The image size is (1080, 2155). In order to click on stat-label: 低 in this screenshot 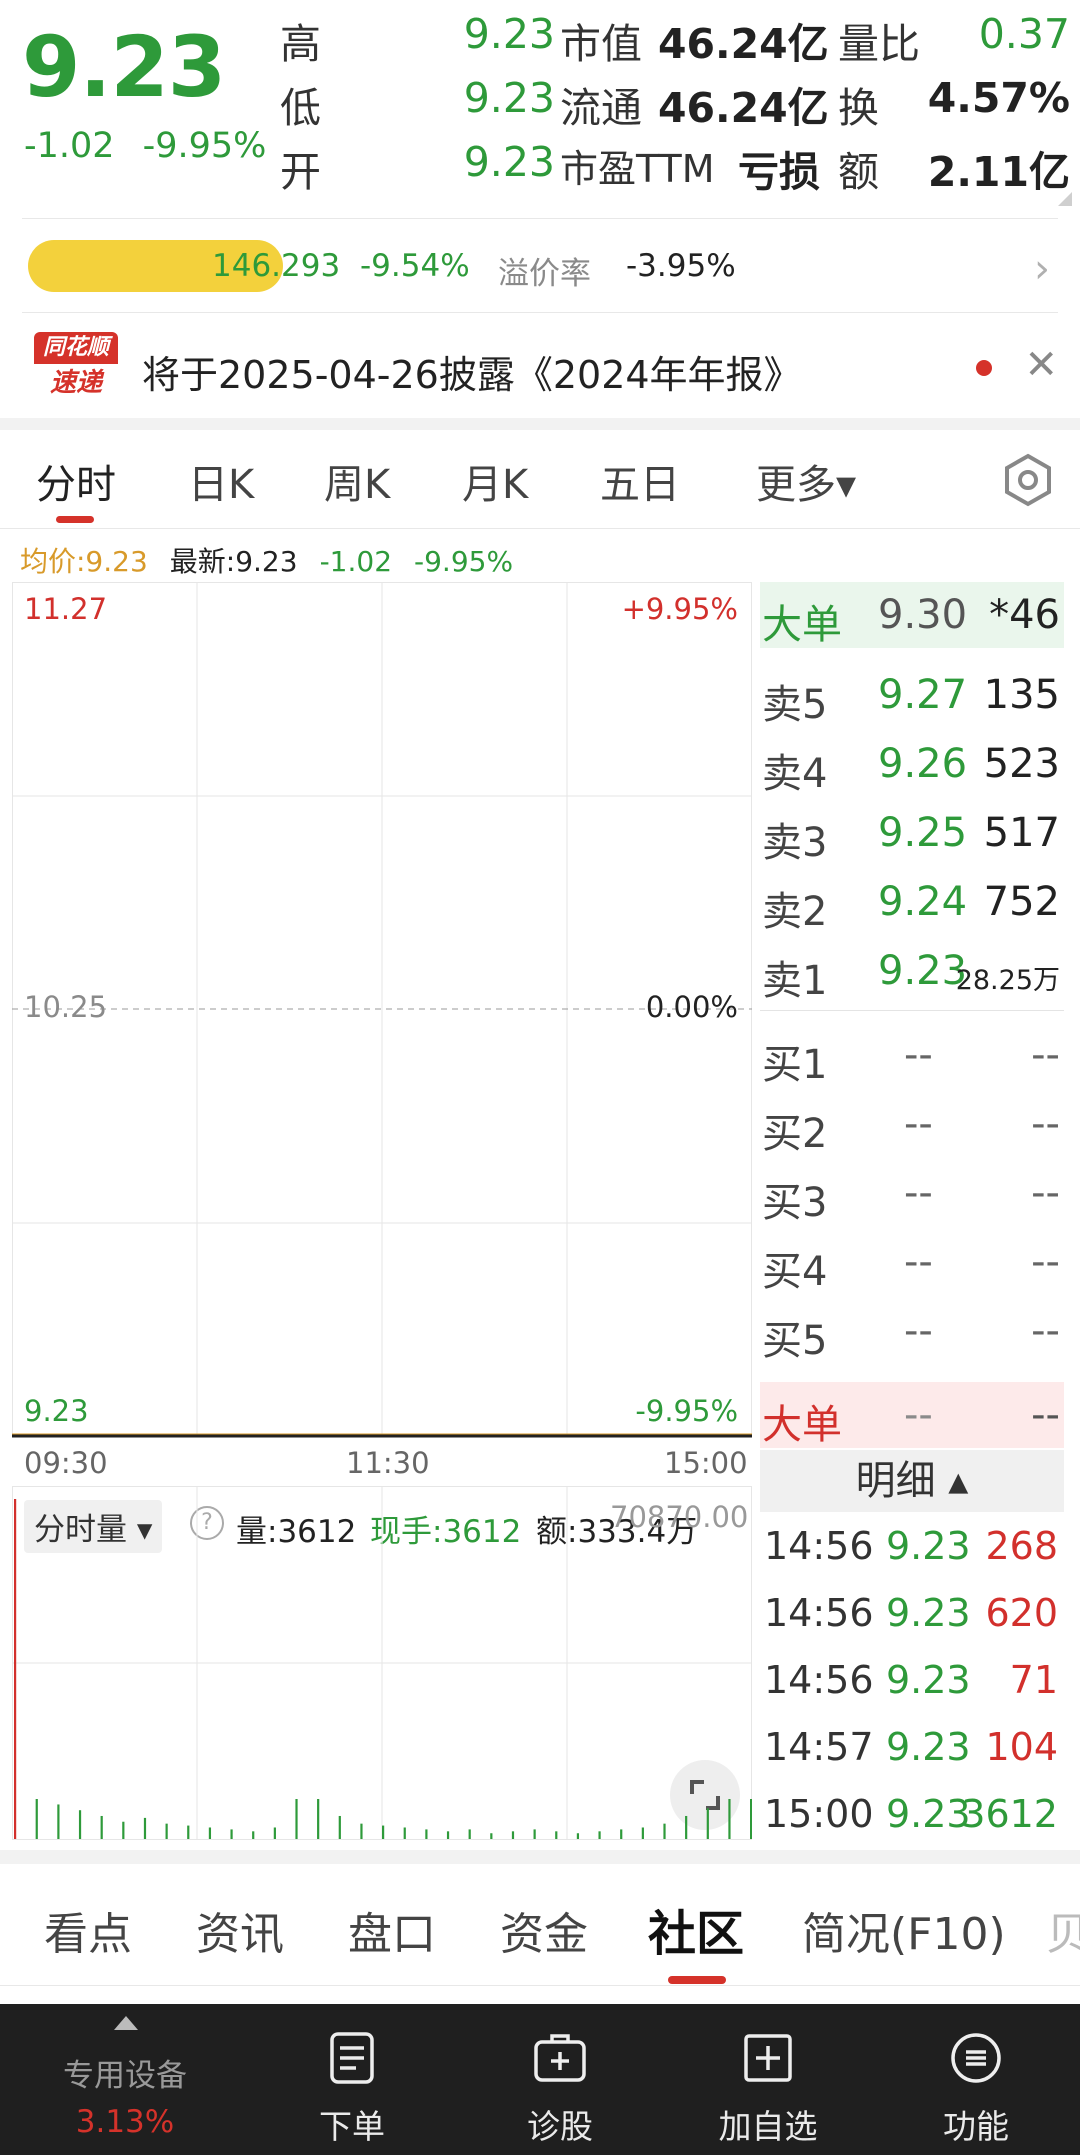, I will do `click(300, 108)`.